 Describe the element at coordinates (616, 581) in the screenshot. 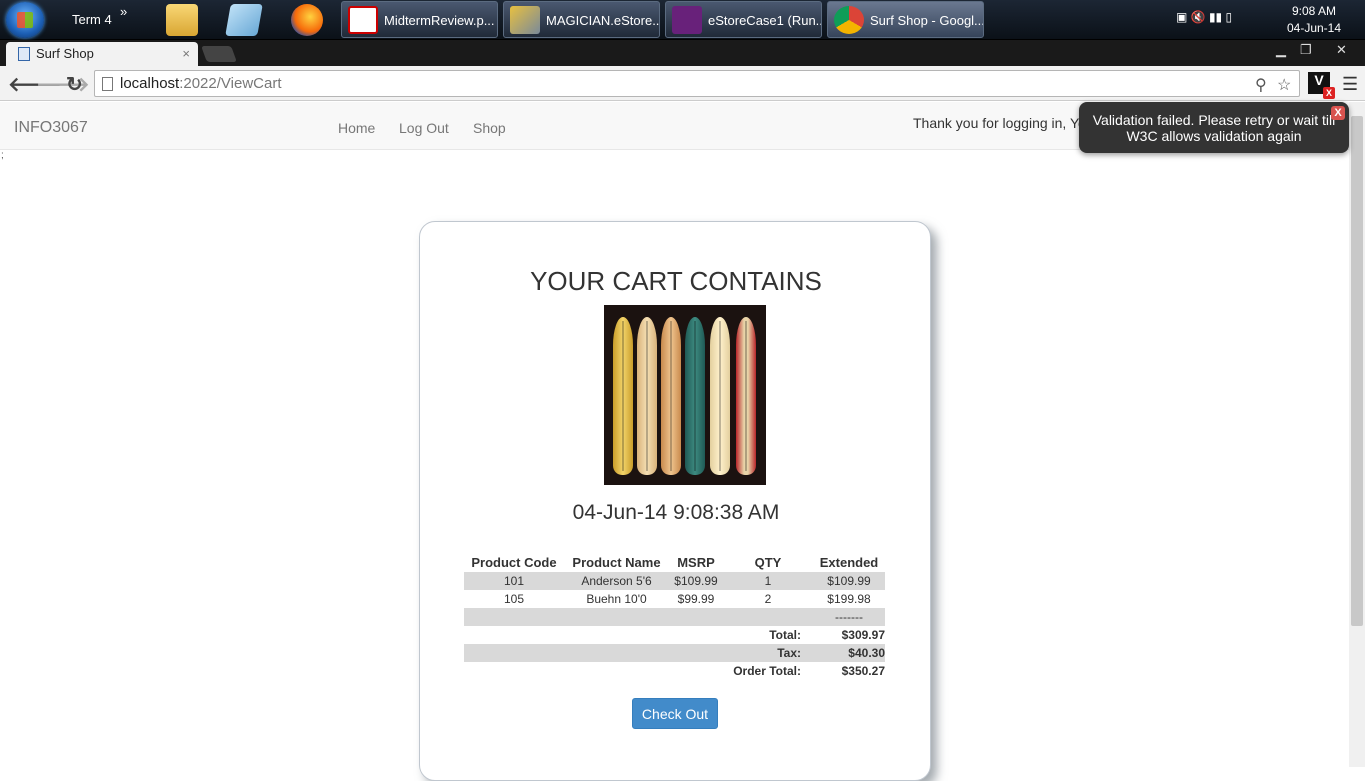

I see `product-name: Anderson 5'6` at that location.